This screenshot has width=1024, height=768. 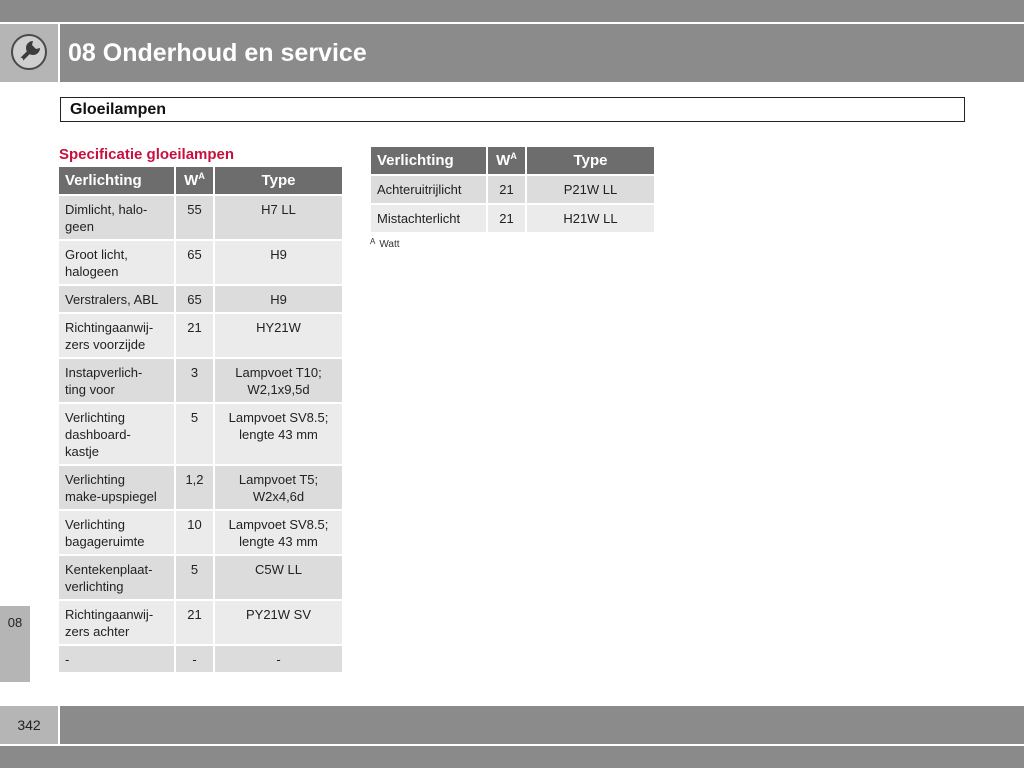 What do you see at coordinates (116, 217) in the screenshot?
I see `cell-lighting: Dimlicht, halo-geen` at bounding box center [116, 217].